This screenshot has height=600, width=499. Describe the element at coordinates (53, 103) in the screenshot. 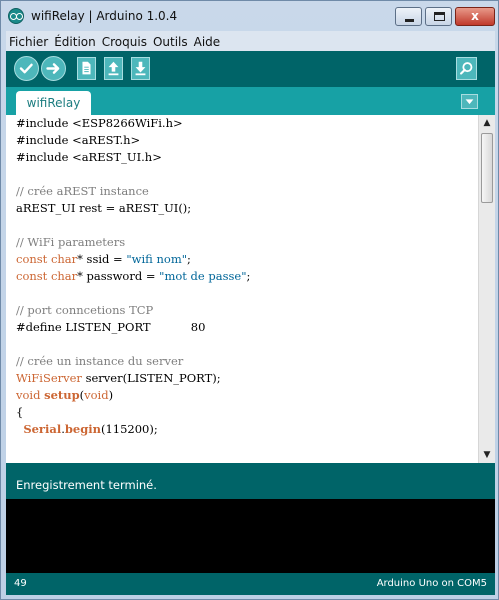

I see `tab-wifirelay: wifiRelay` at that location.